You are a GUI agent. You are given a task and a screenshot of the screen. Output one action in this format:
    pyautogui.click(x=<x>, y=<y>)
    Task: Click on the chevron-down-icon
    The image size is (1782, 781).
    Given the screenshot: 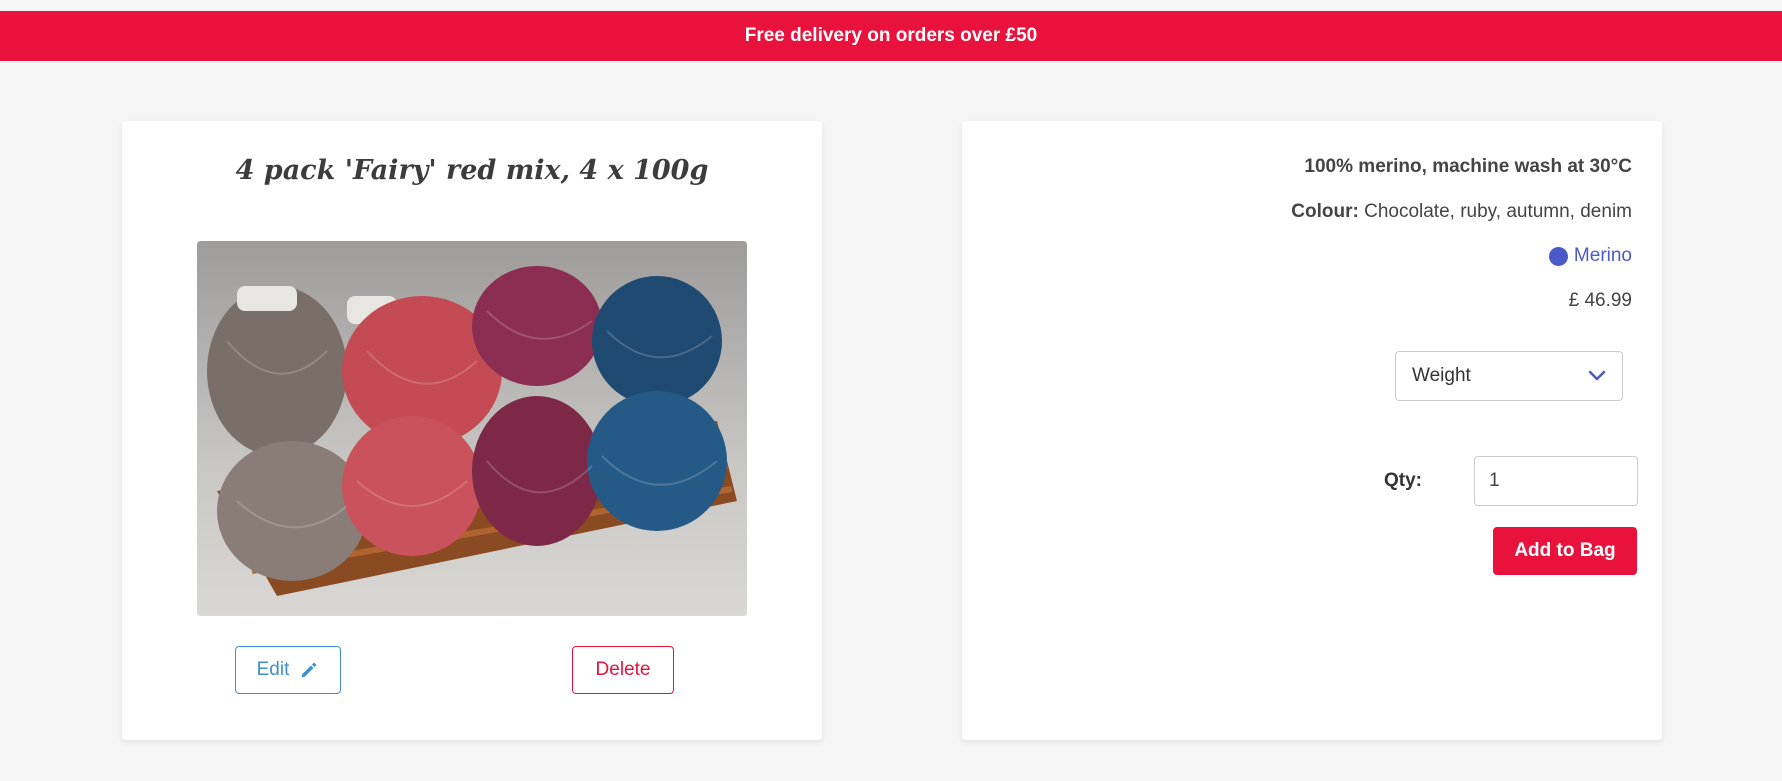 What is the action you would take?
    pyautogui.click(x=1597, y=375)
    